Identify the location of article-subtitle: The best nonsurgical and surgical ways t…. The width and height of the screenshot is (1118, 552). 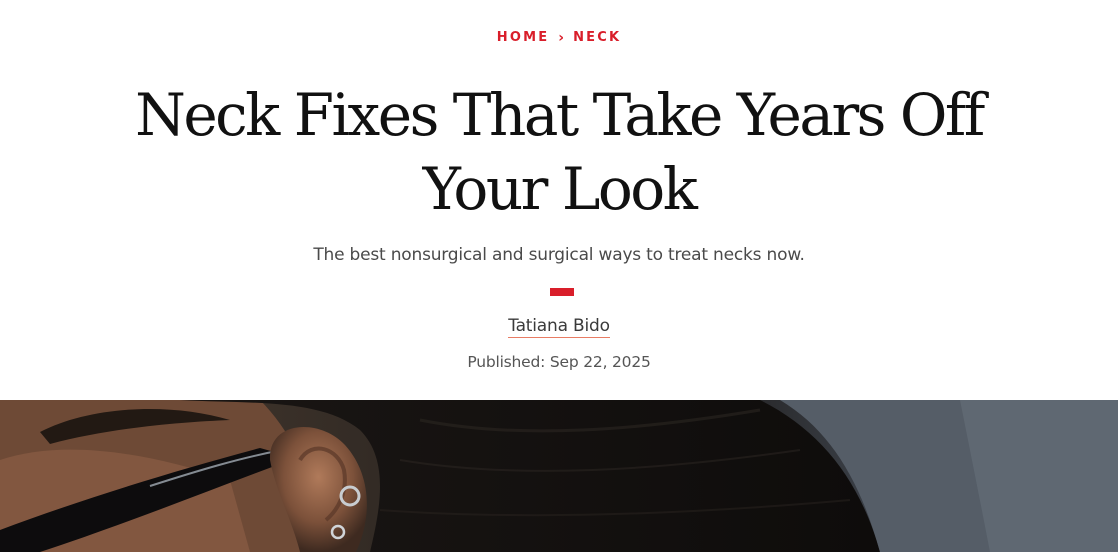
(559, 255).